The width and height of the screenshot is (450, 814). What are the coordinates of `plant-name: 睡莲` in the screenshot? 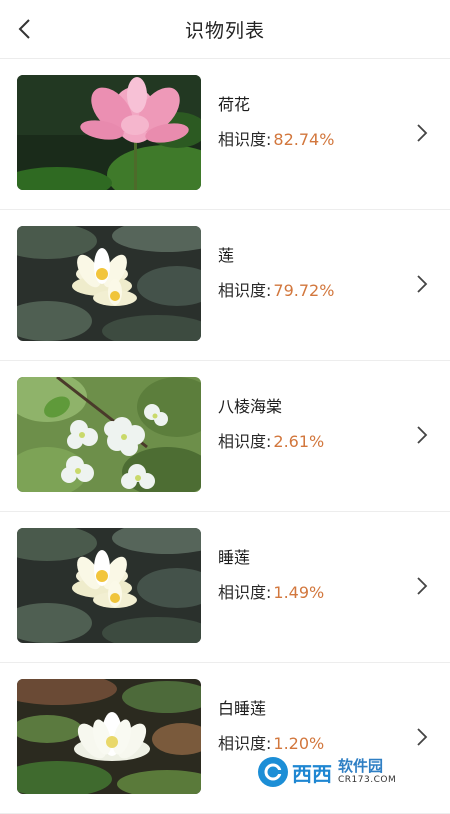 It's located at (234, 557).